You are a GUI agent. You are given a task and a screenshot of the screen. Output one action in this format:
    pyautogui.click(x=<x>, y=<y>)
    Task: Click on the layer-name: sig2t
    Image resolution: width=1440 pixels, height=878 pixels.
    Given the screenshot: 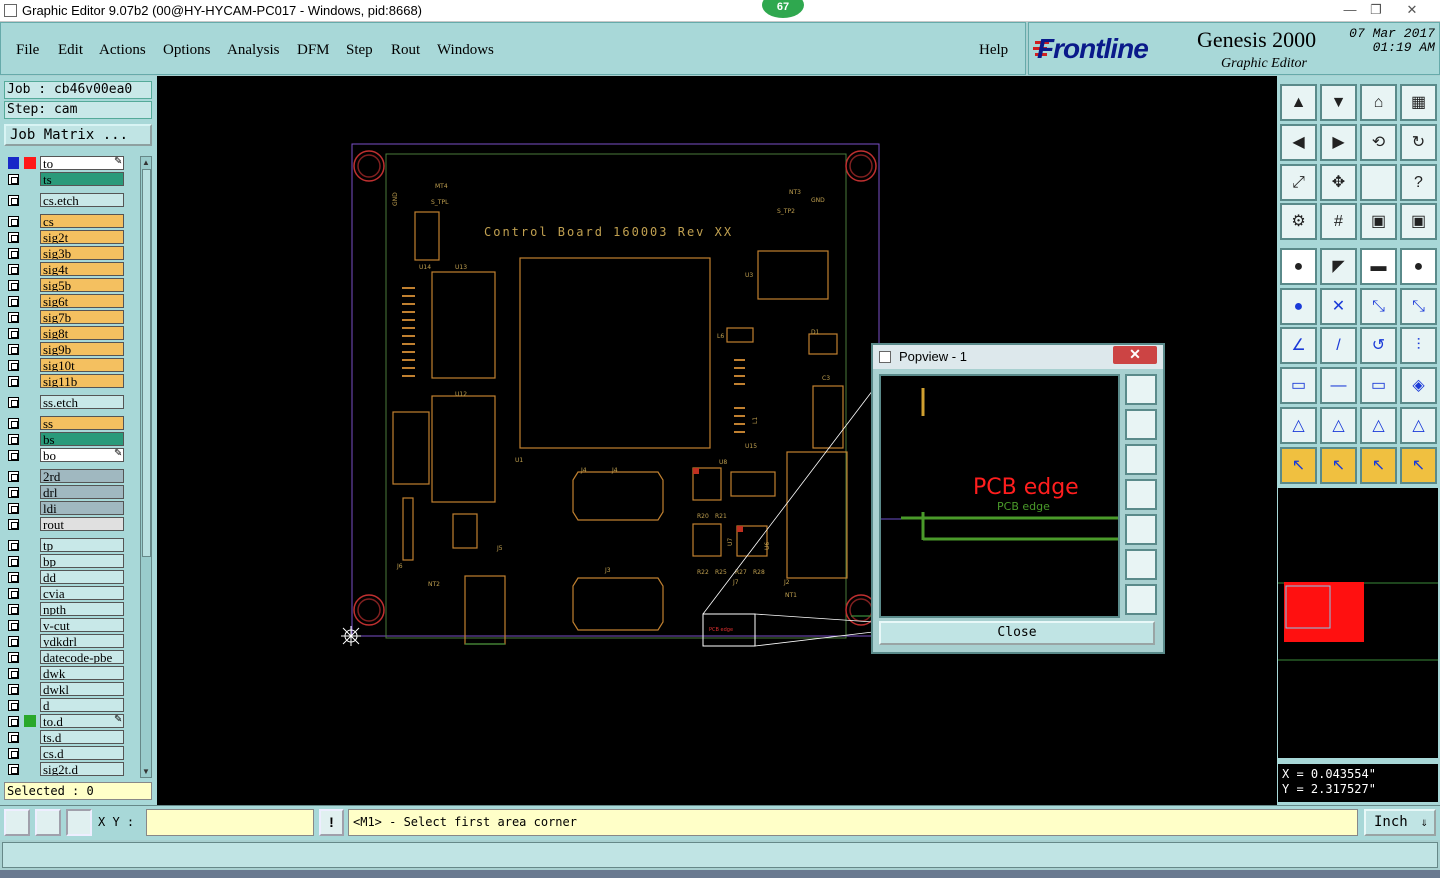 What is the action you would take?
    pyautogui.click(x=82, y=237)
    